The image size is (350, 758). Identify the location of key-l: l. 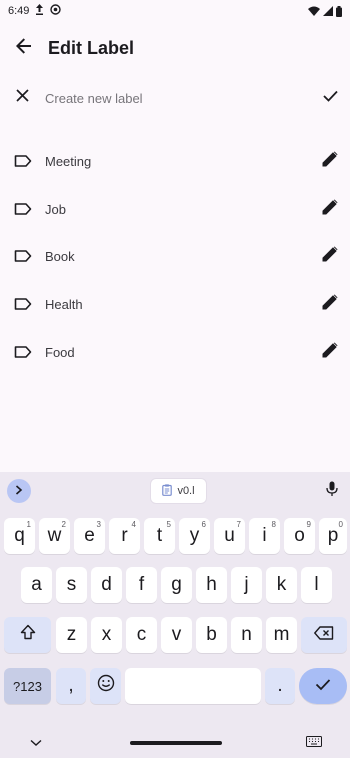
(316, 585).